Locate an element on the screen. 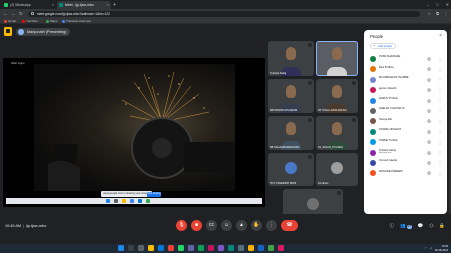 The image size is (451, 253). clock: 10:45 26-08-2024 is located at coordinates (441, 248).